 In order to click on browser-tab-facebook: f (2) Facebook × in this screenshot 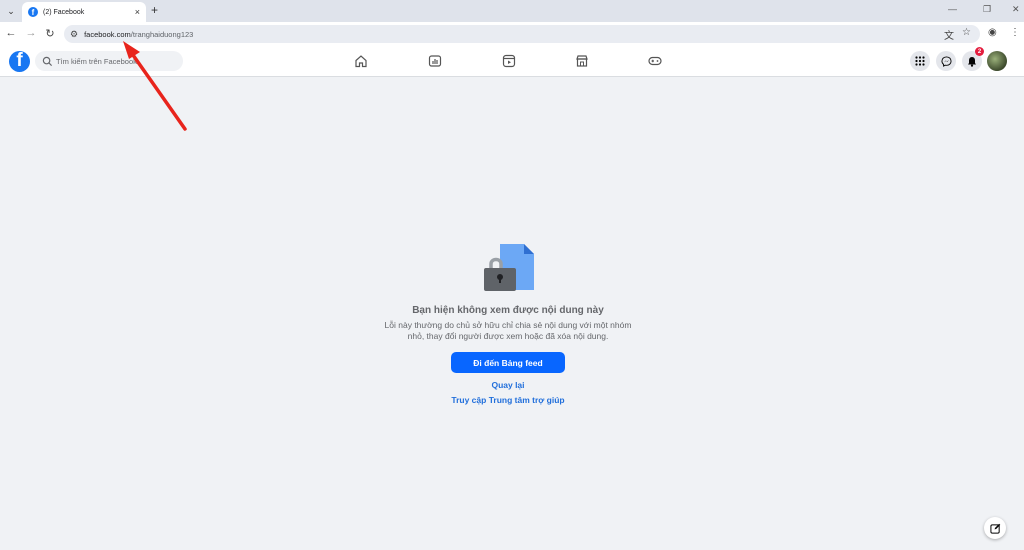, I will do `click(84, 12)`.